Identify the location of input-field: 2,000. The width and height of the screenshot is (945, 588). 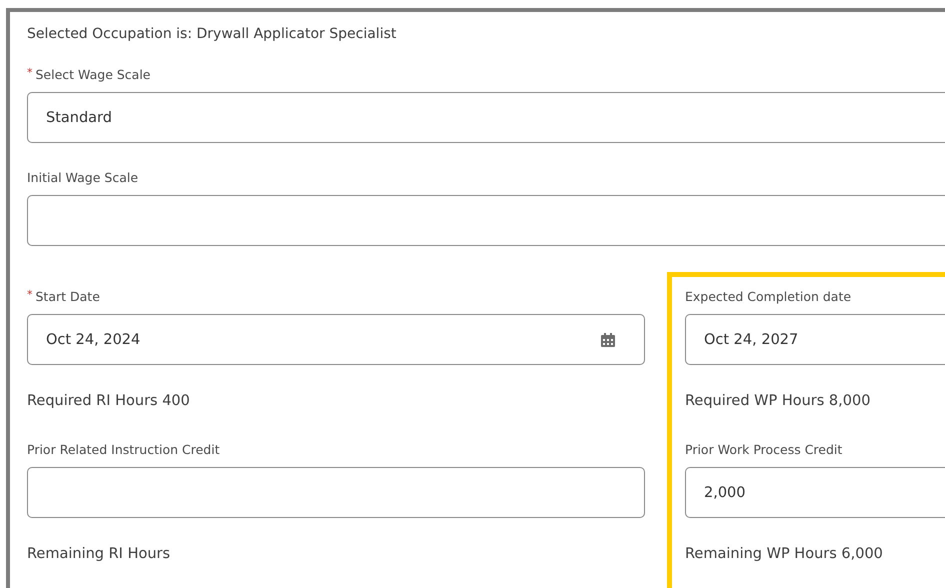
(815, 492).